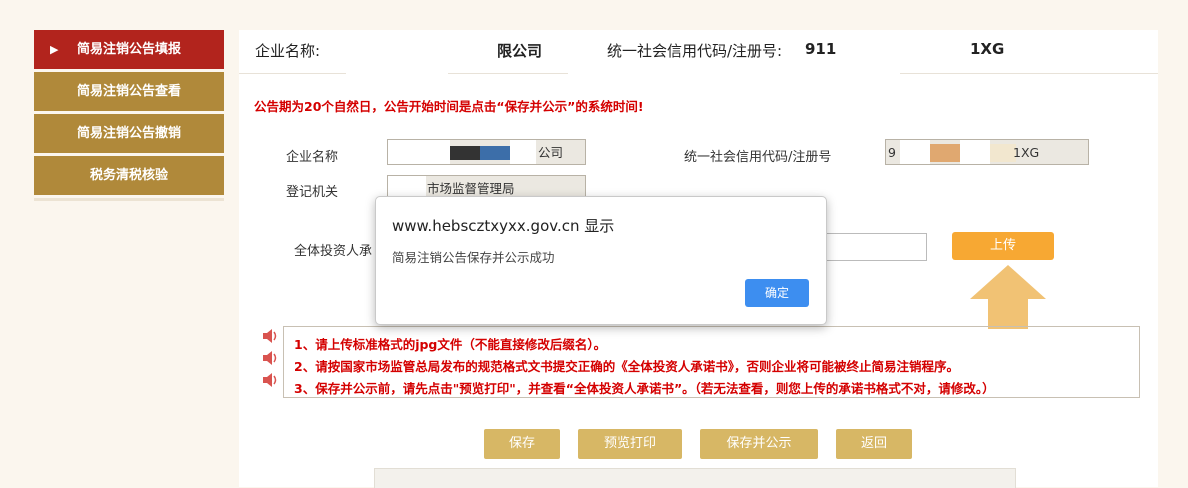 The height and width of the screenshot is (488, 1188). What do you see at coordinates (333, 251) in the screenshot?
I see `investor-commitment-label: 全体投资人承` at bounding box center [333, 251].